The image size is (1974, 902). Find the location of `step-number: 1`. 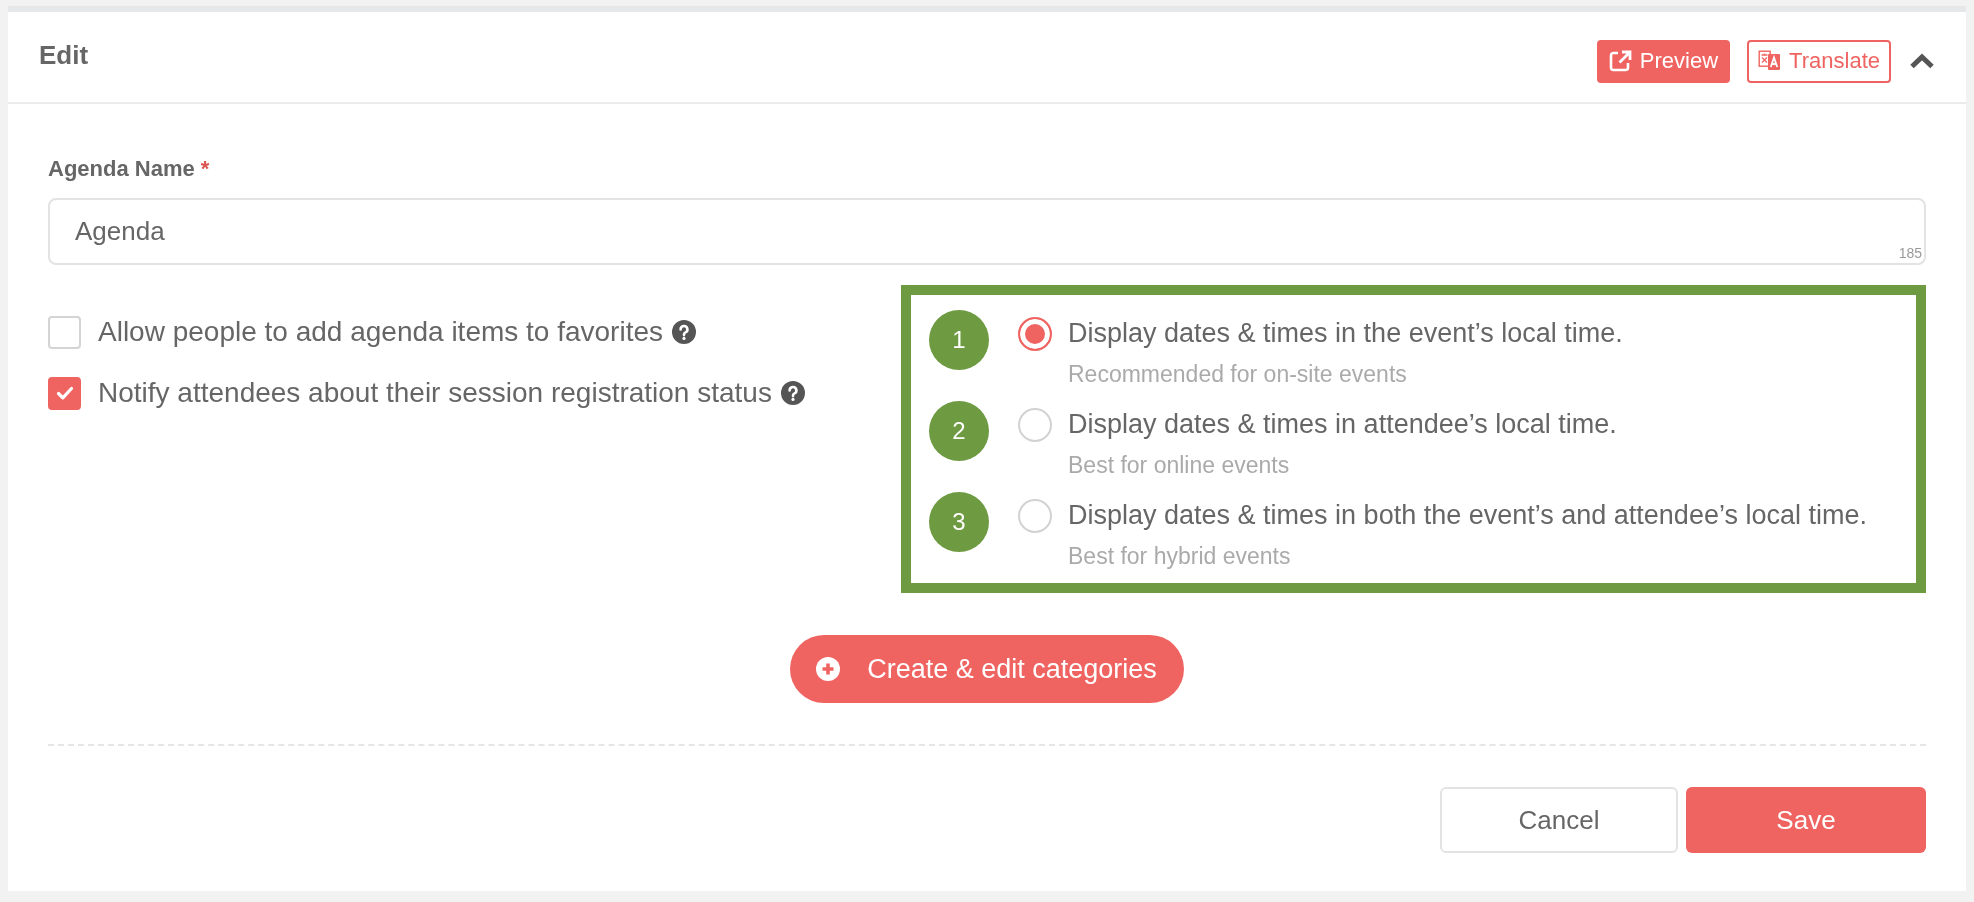

step-number: 1 is located at coordinates (959, 340).